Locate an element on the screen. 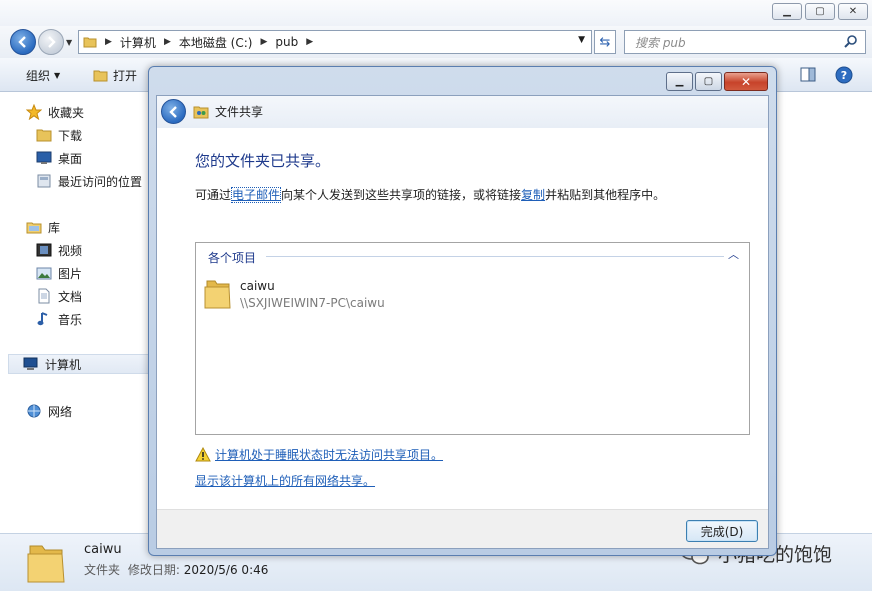  star-icon is located at coordinates (34, 112).